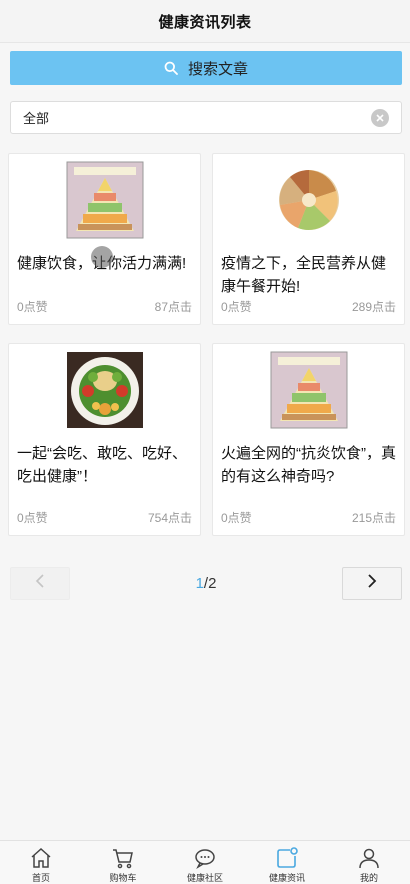 The height and width of the screenshot is (884, 410). I want to click on article-title: 一起“会吃、敢吃、吃好、吃出健康”！, so click(102, 465).